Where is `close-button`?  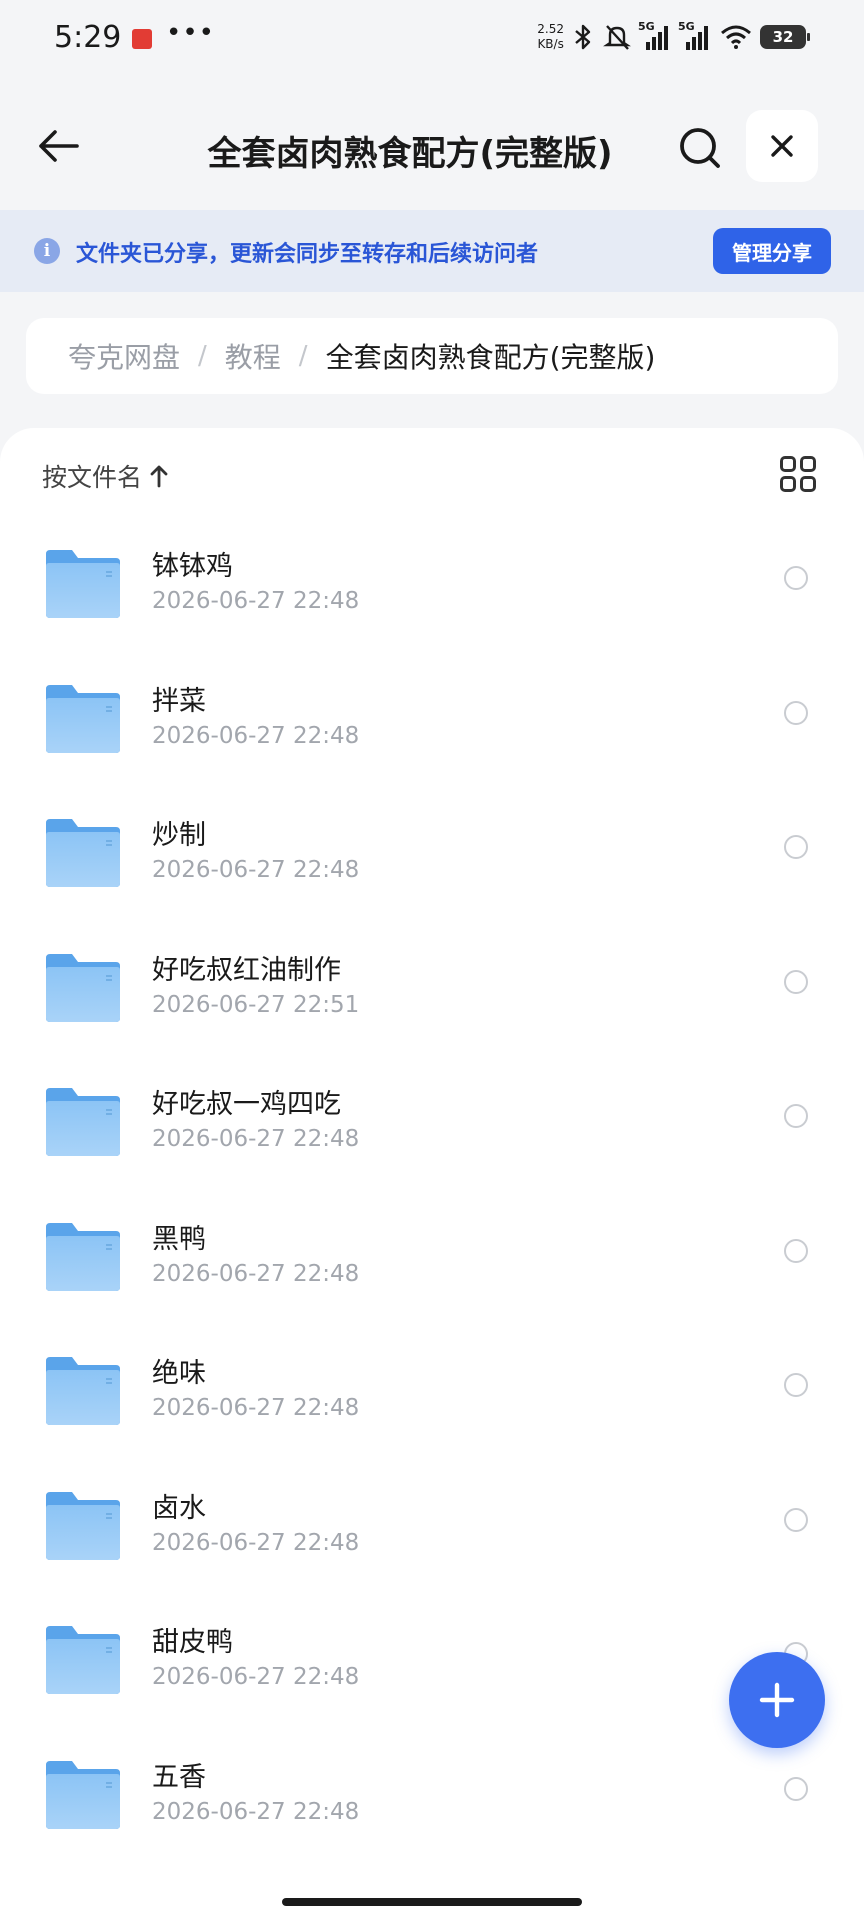 close-button is located at coordinates (782, 146).